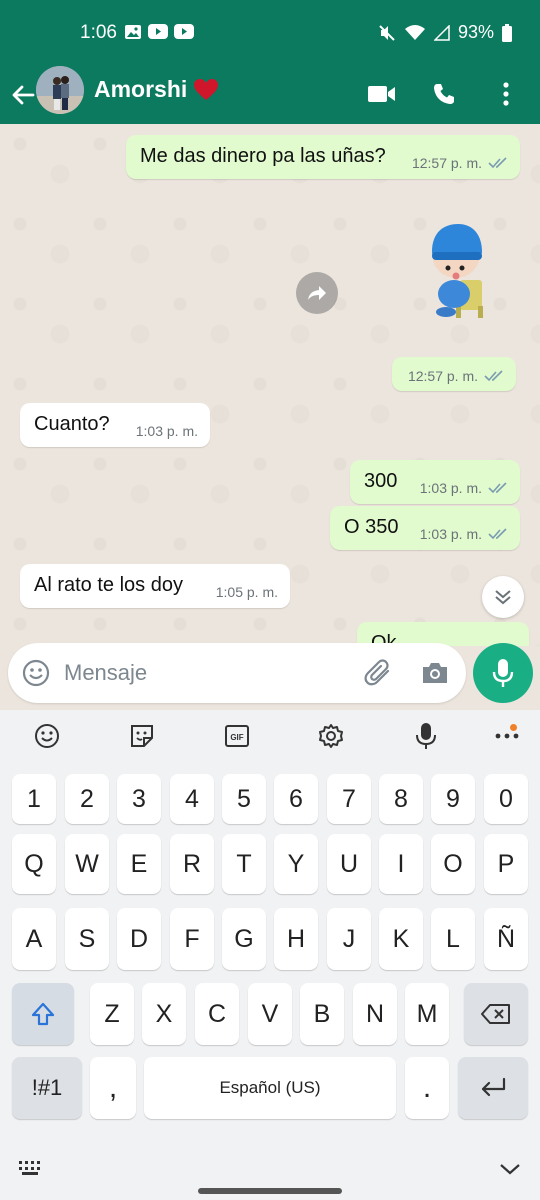  I want to click on sticker-timestamp-bubble: 12:57 p. m., so click(454, 374).